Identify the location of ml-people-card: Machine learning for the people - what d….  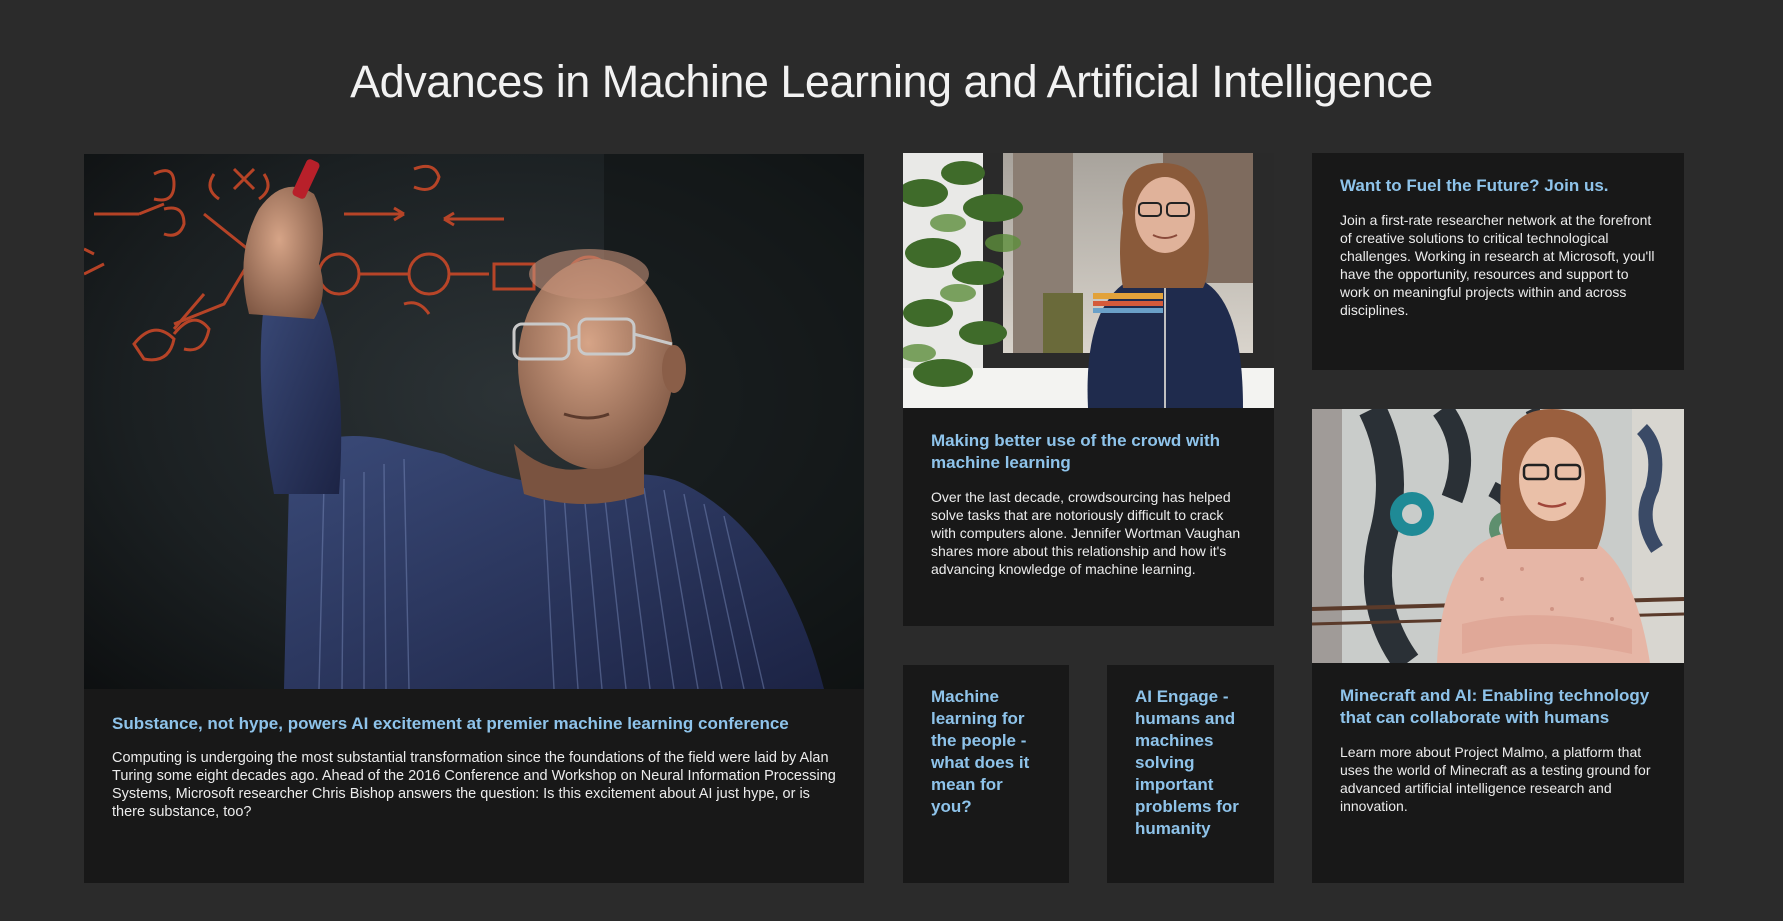
(986, 774).